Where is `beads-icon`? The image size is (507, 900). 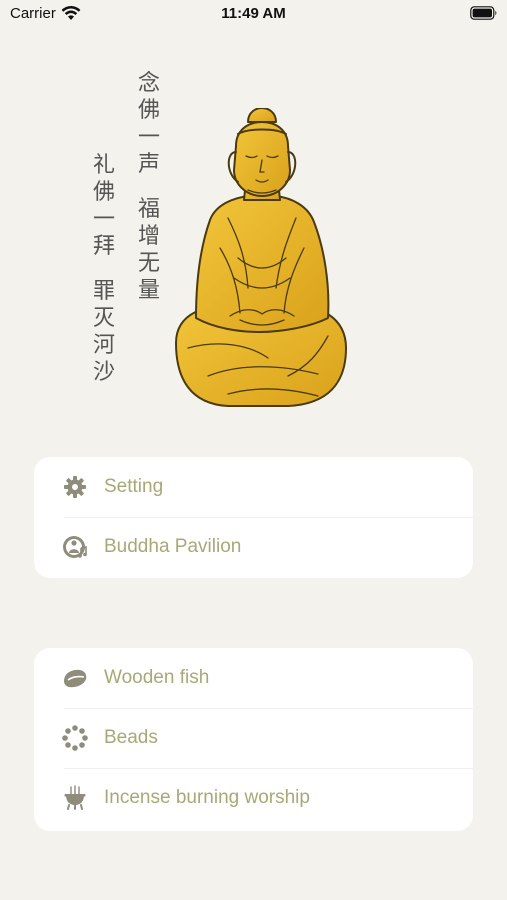 beads-icon is located at coordinates (75, 738).